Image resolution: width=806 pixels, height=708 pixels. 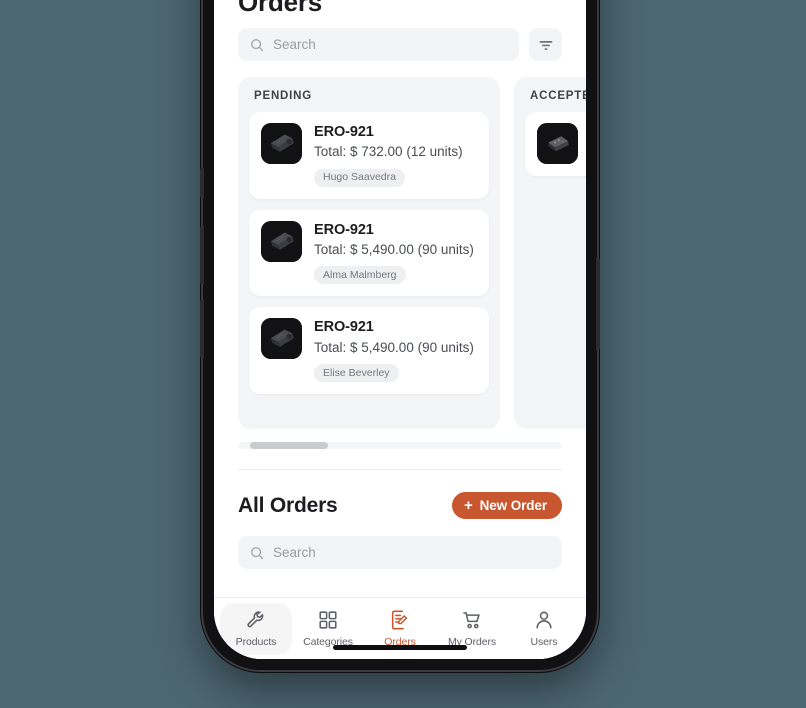 I want to click on order-card, so click(x=555, y=144).